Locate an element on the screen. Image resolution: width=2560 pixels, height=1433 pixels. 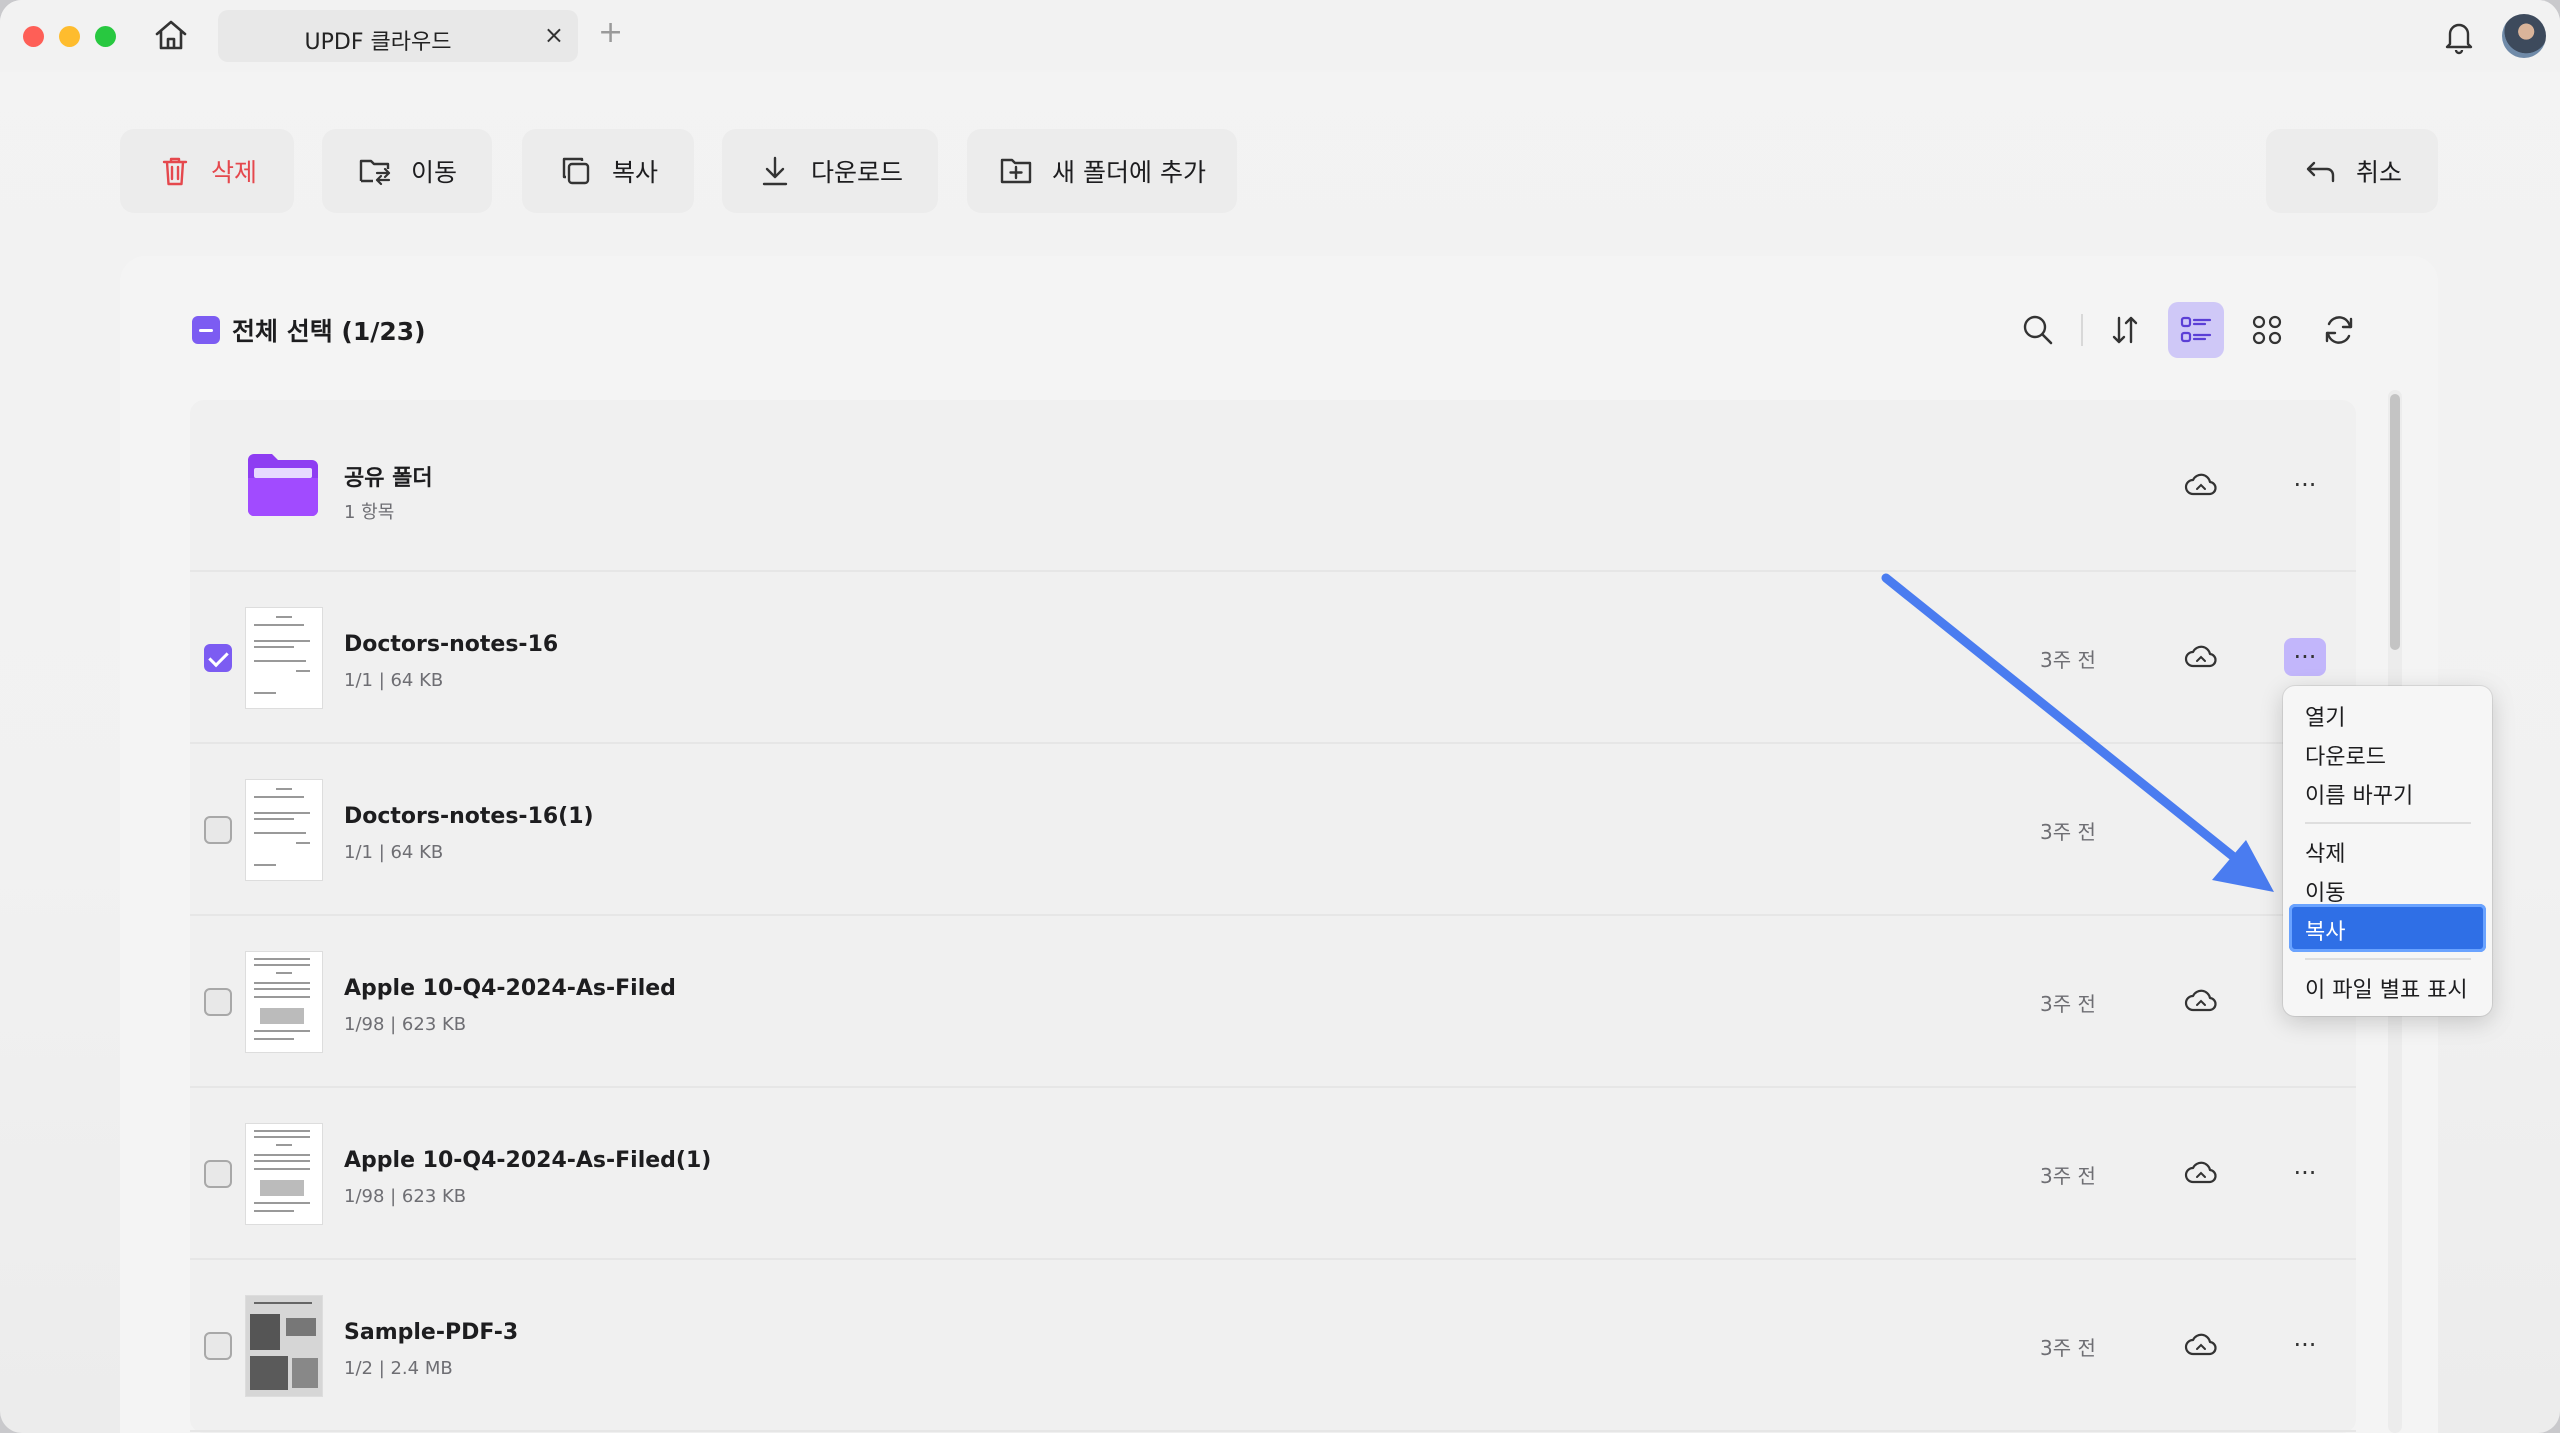
select-all-checkbox is located at coordinates (206, 330).